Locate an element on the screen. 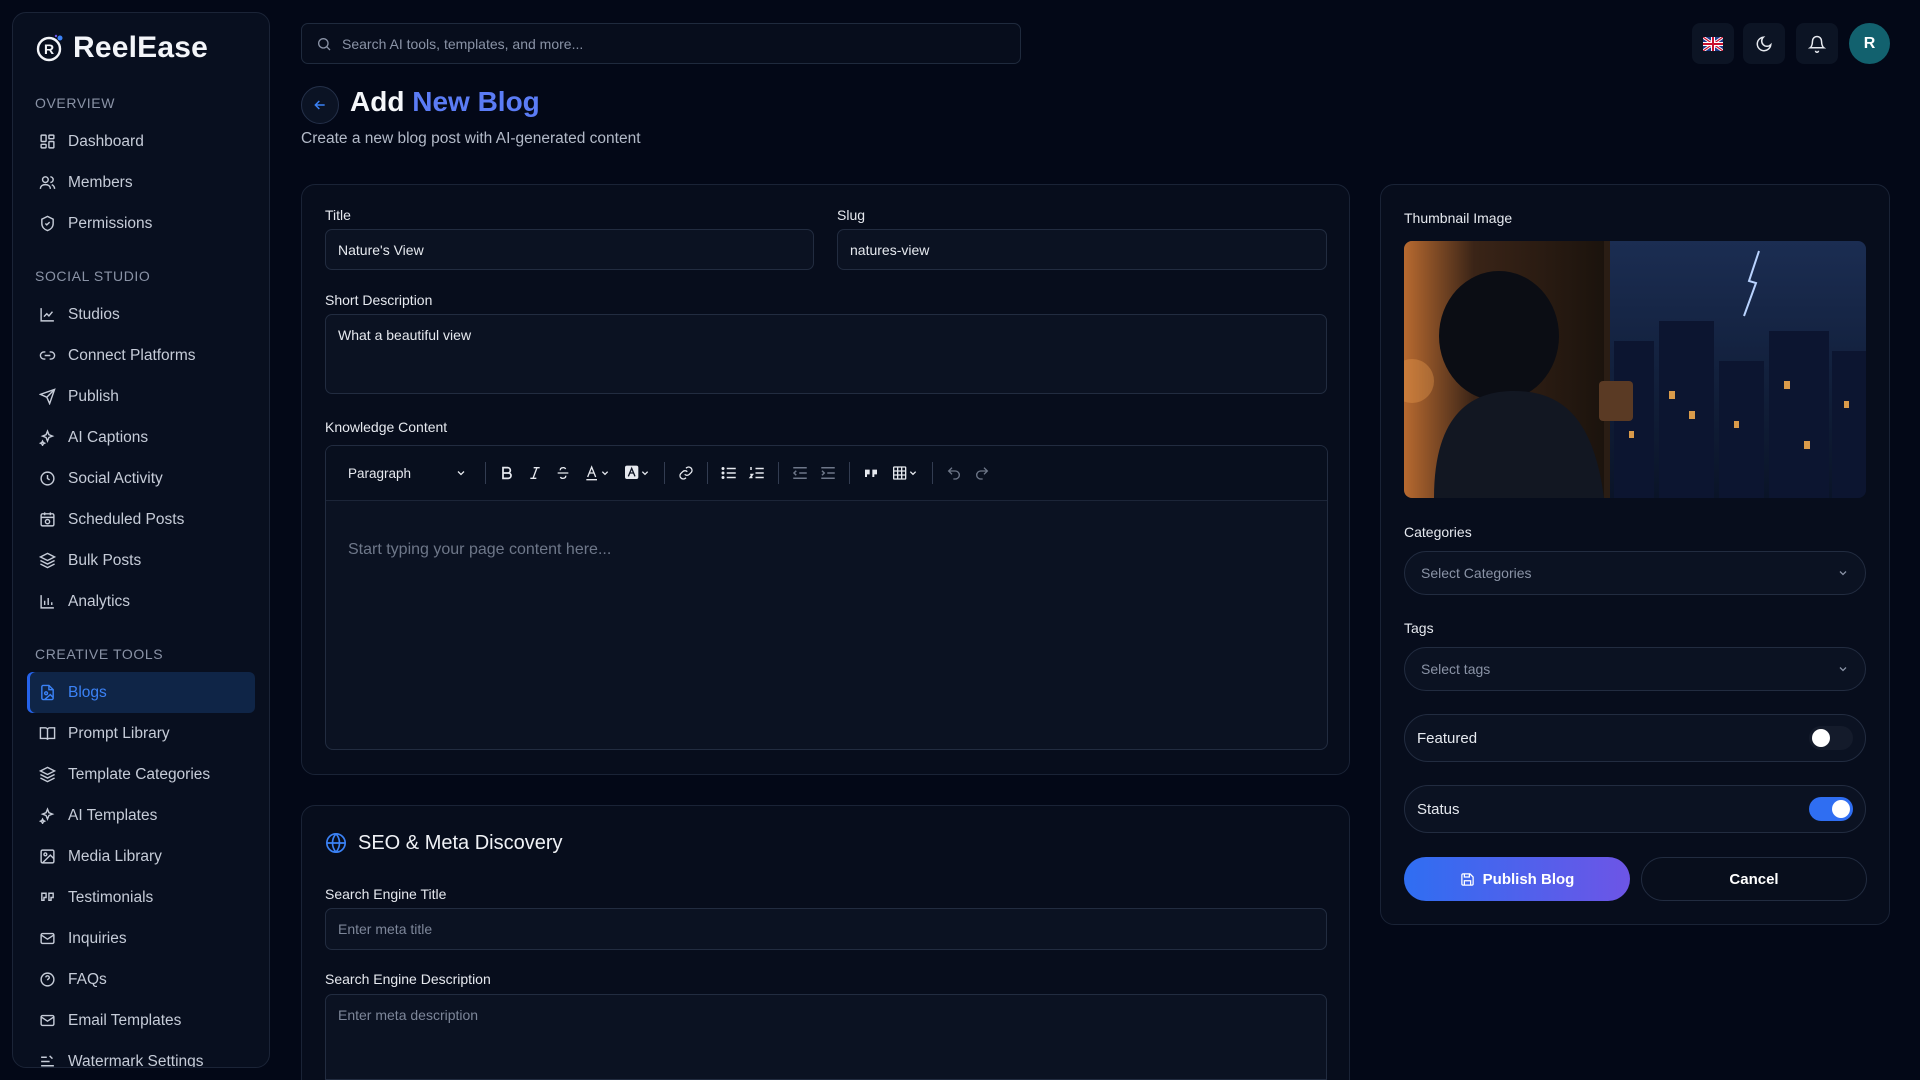  undo-button is located at coordinates (954, 473).